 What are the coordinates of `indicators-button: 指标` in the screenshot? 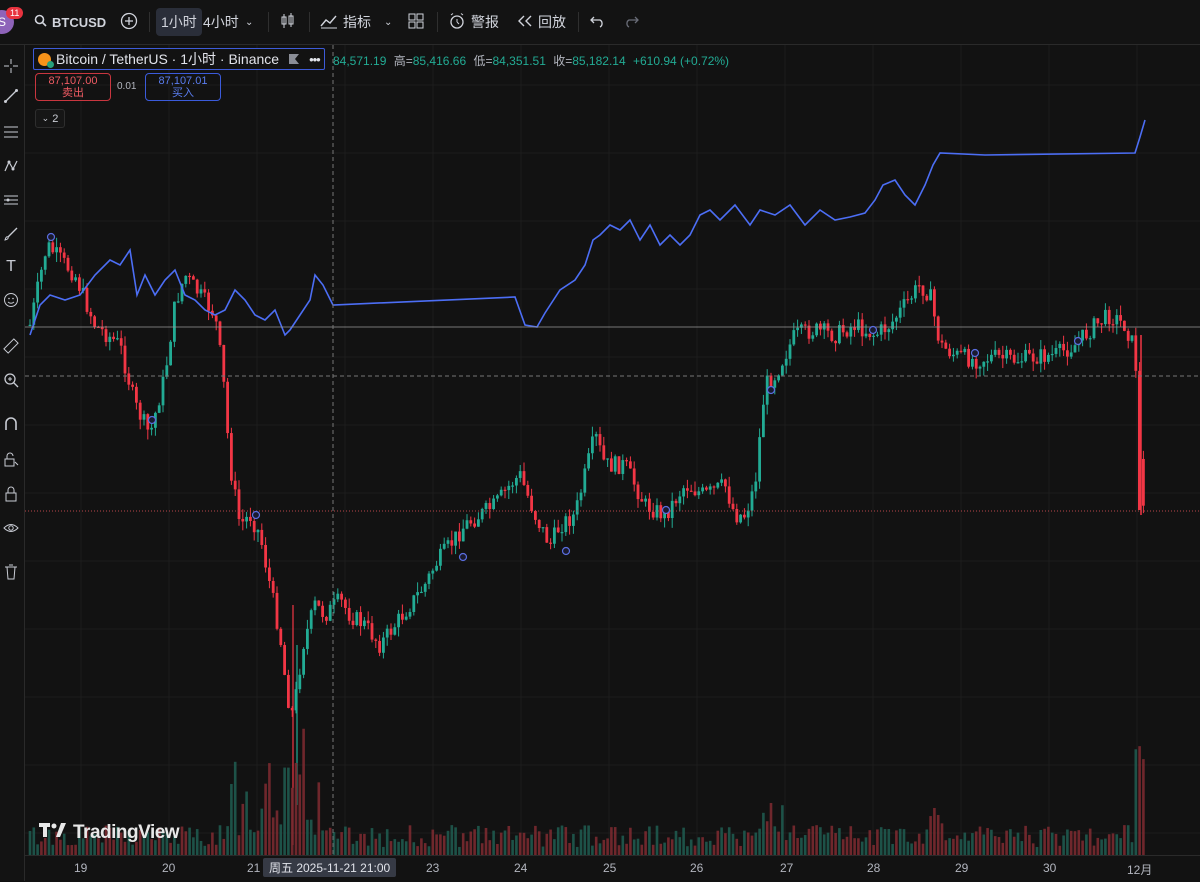 It's located at (345, 22).